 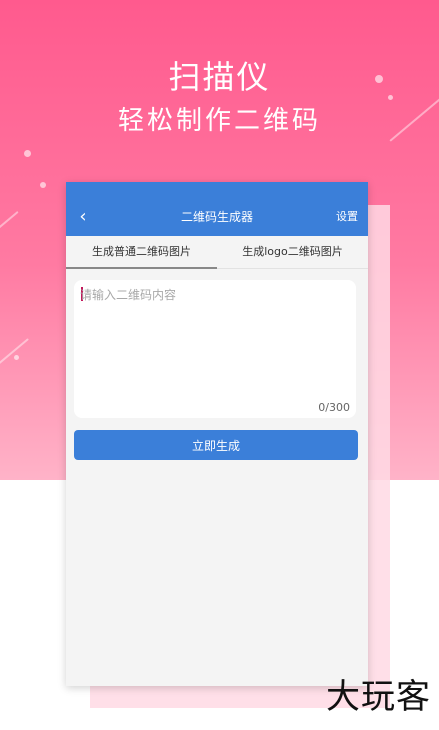 What do you see at coordinates (347, 216) in the screenshot?
I see `settings-button: 设置` at bounding box center [347, 216].